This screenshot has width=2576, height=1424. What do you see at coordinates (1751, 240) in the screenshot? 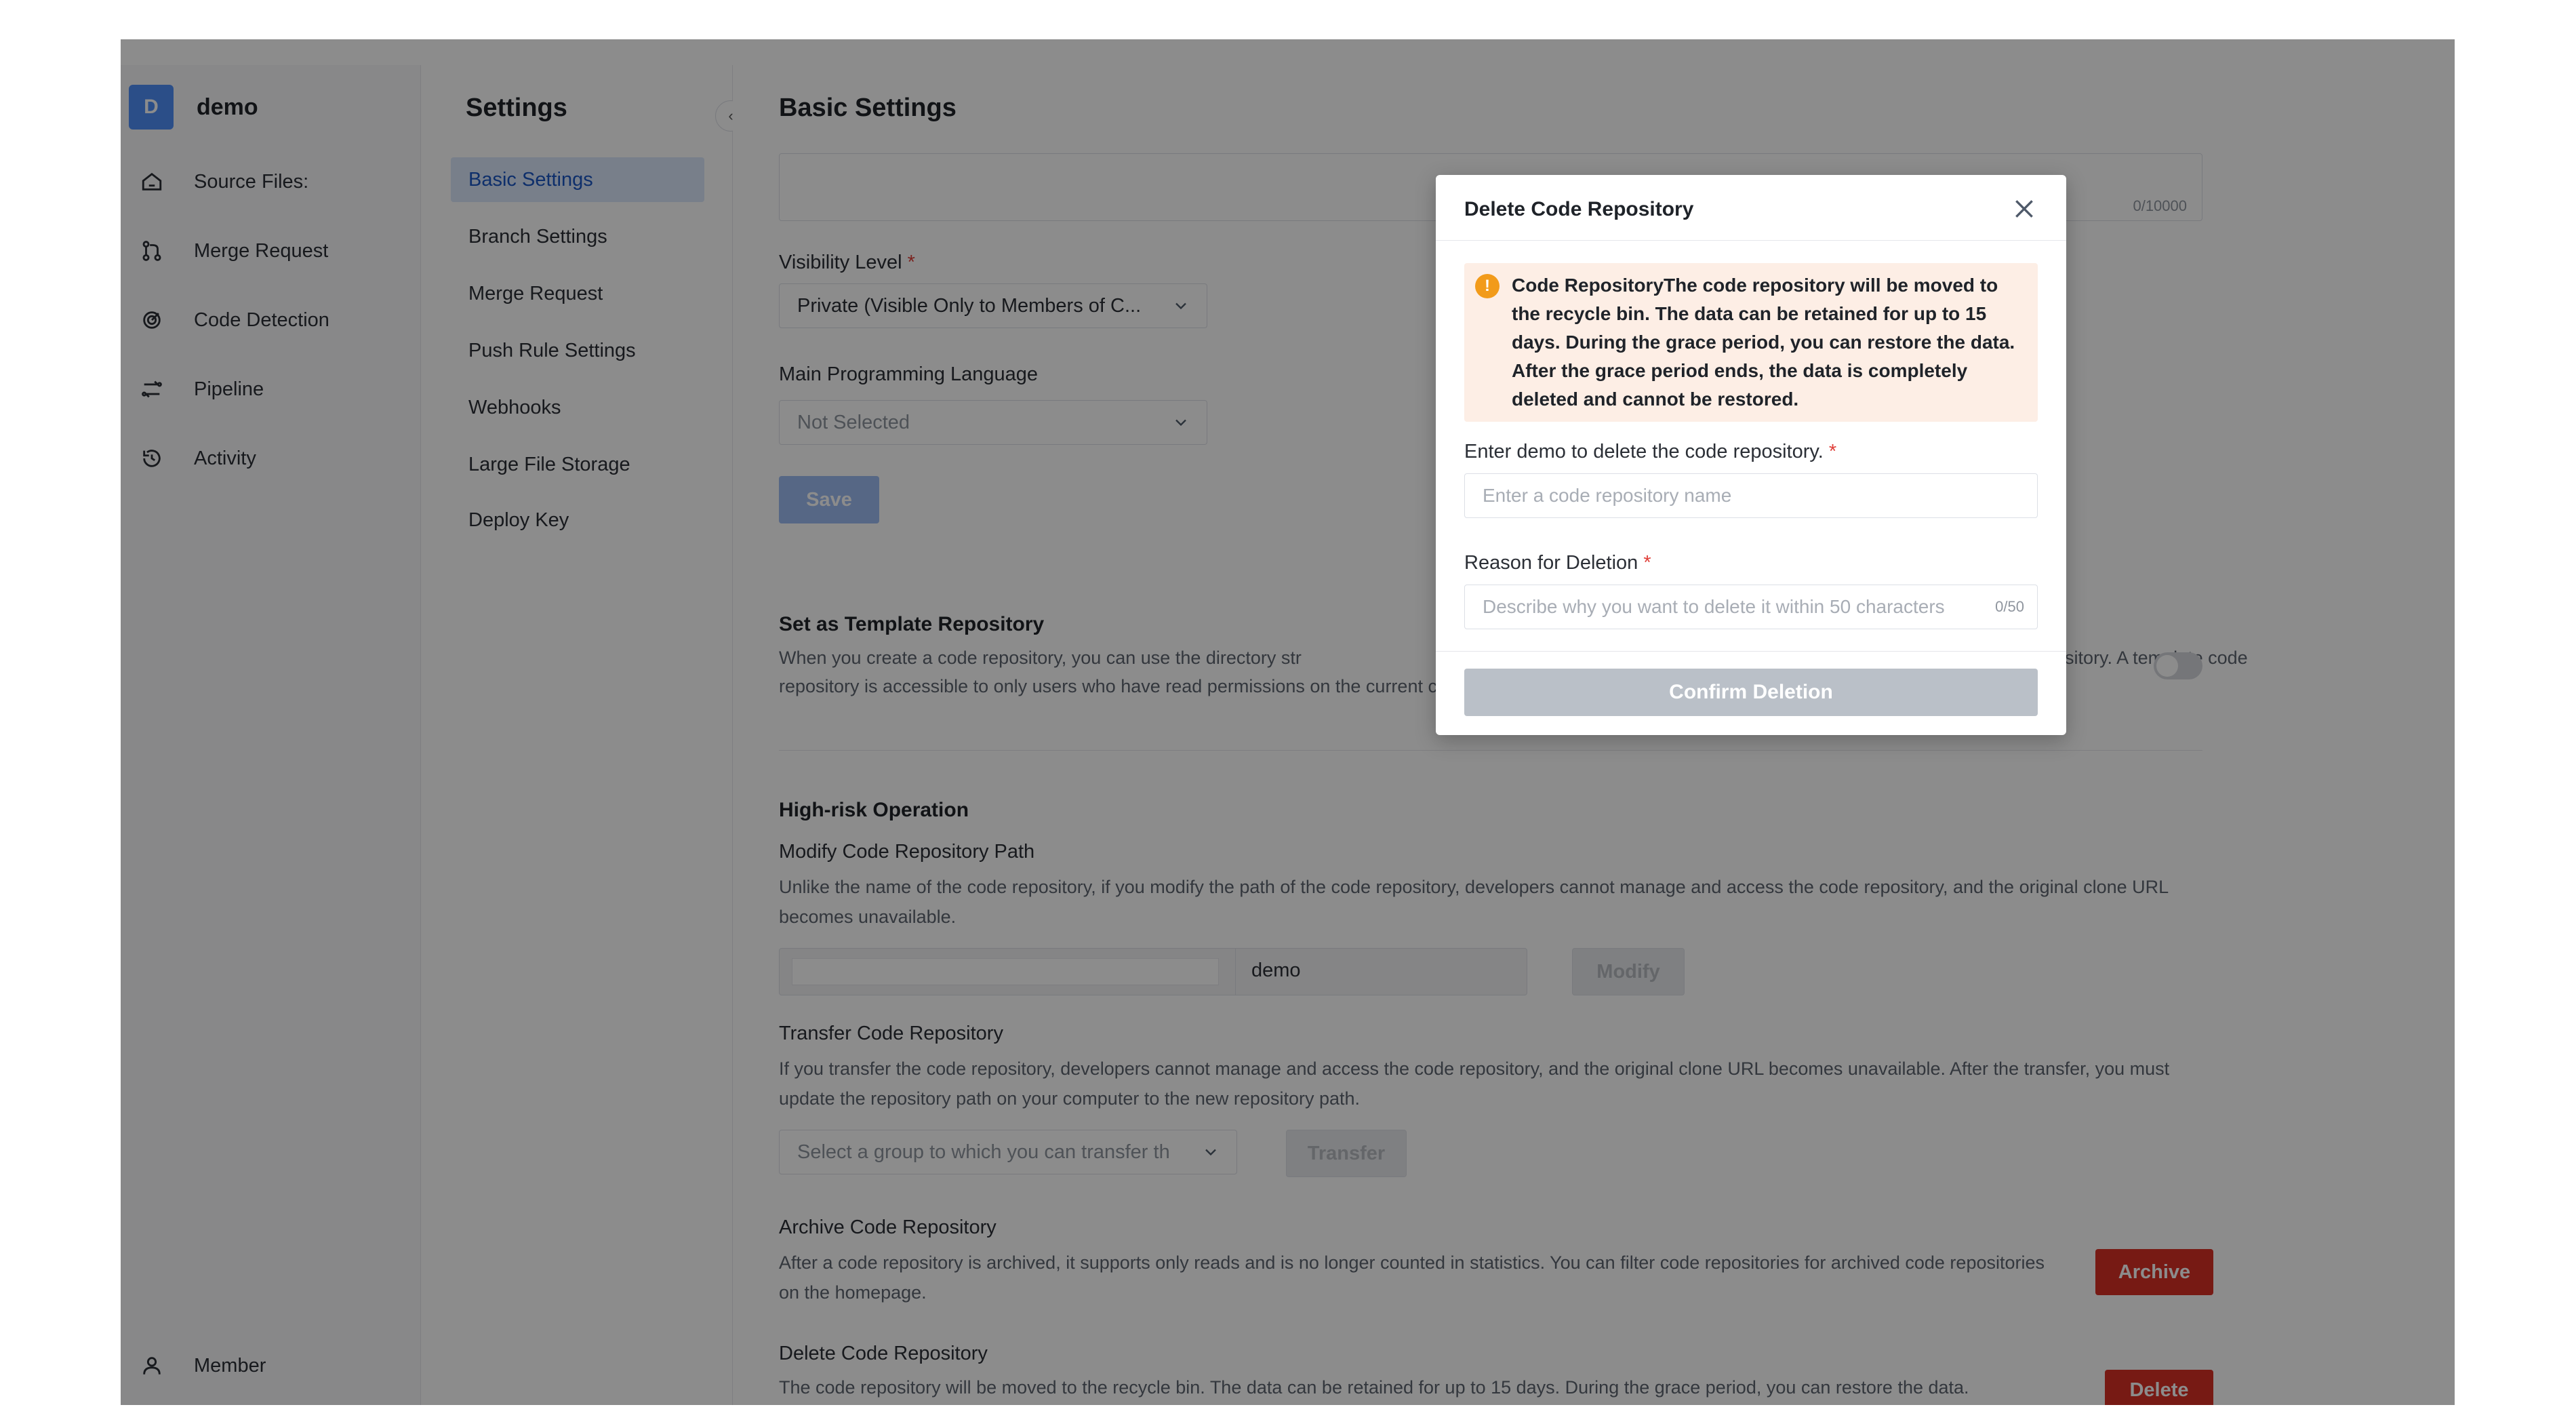
I see `dialog-header-divider` at bounding box center [1751, 240].